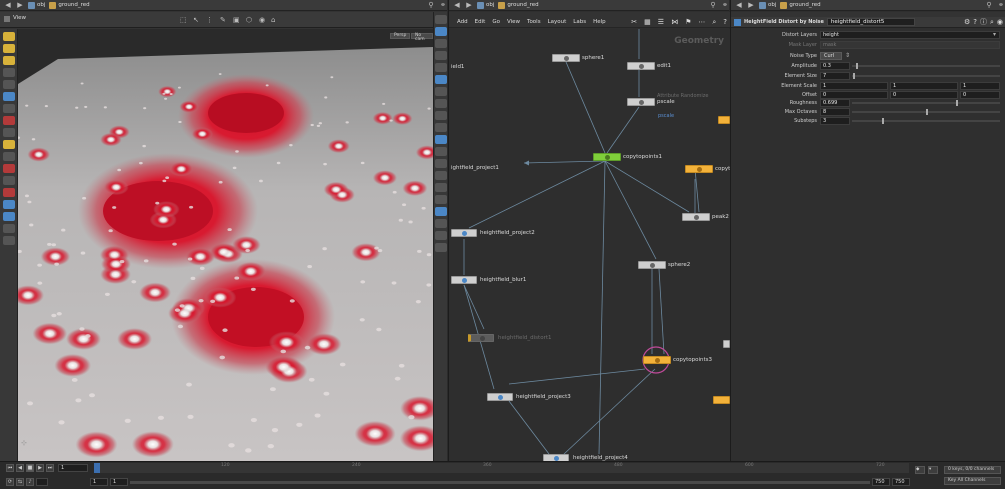  I want to click on viewer-path-node: ground_red, so click(69, 5).